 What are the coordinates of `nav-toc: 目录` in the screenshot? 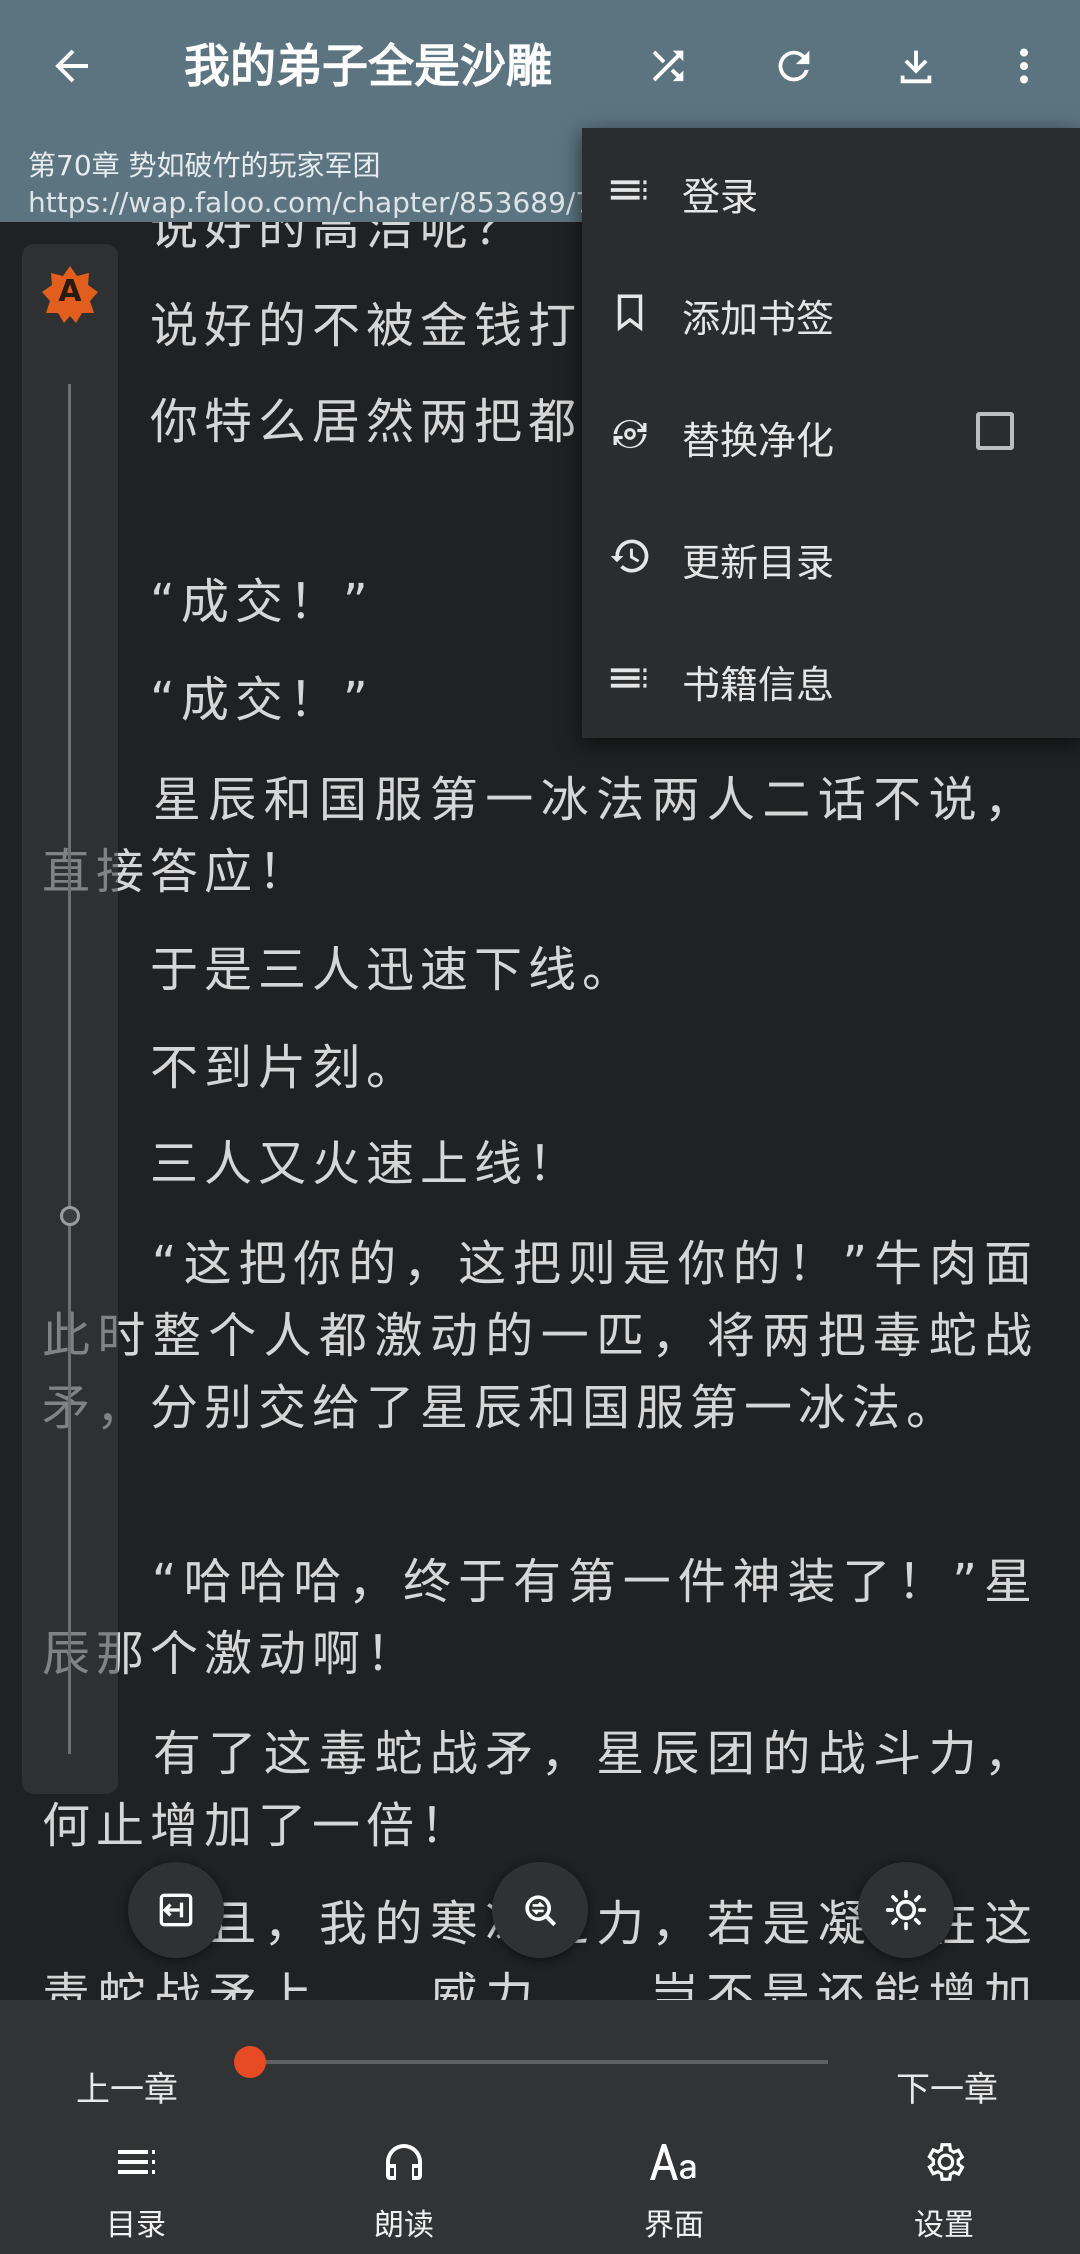 It's located at (136, 2189).